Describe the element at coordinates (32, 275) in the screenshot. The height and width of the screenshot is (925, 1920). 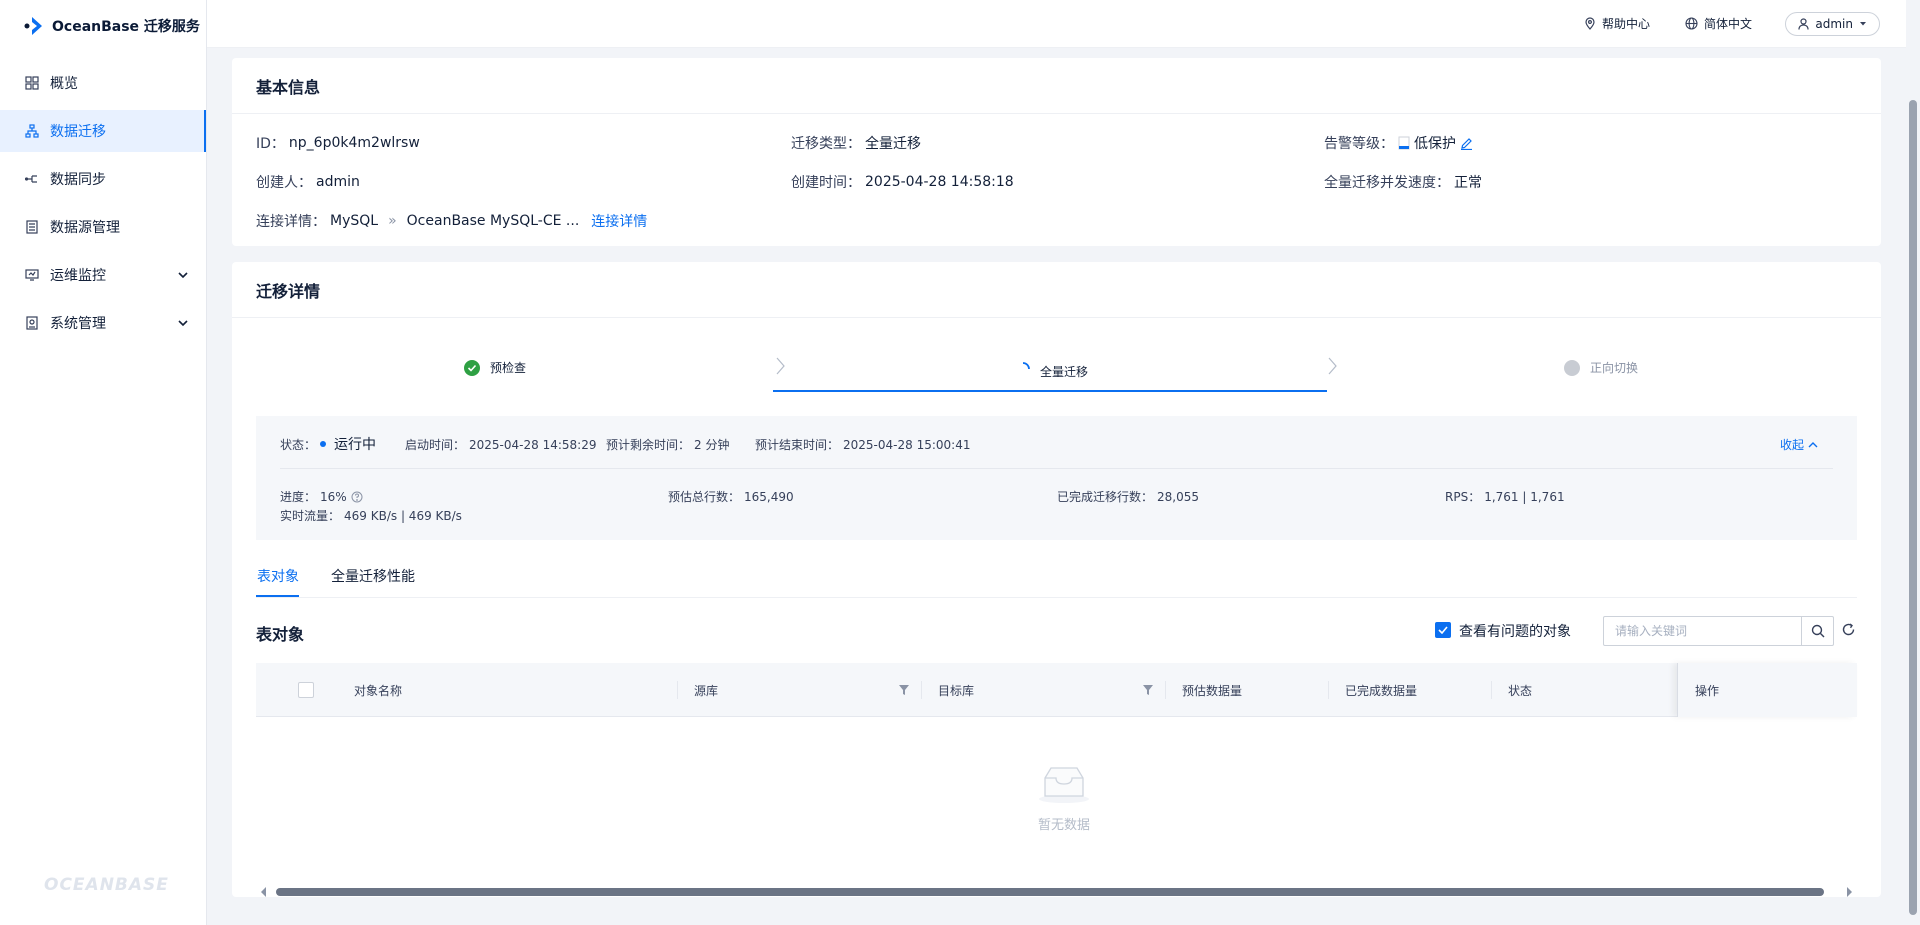
I see `monitor-icon` at that location.